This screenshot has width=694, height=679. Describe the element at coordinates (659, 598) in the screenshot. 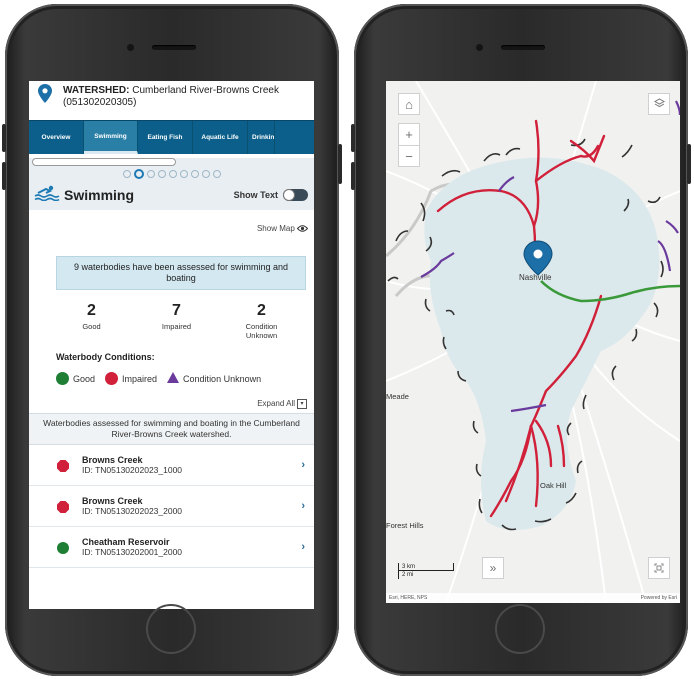

I see `attribution-powered-by: Powered by Esri` at that location.